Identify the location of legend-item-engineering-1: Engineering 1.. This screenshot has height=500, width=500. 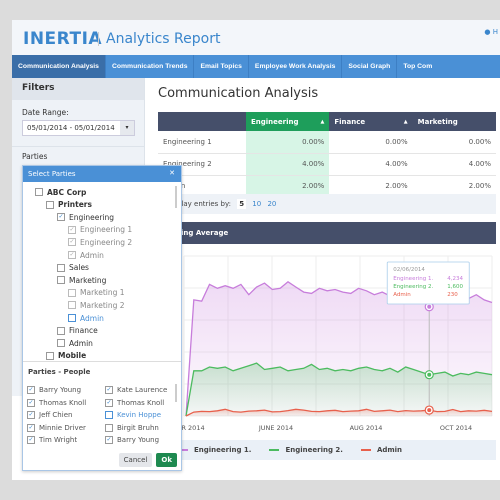
(214, 450).